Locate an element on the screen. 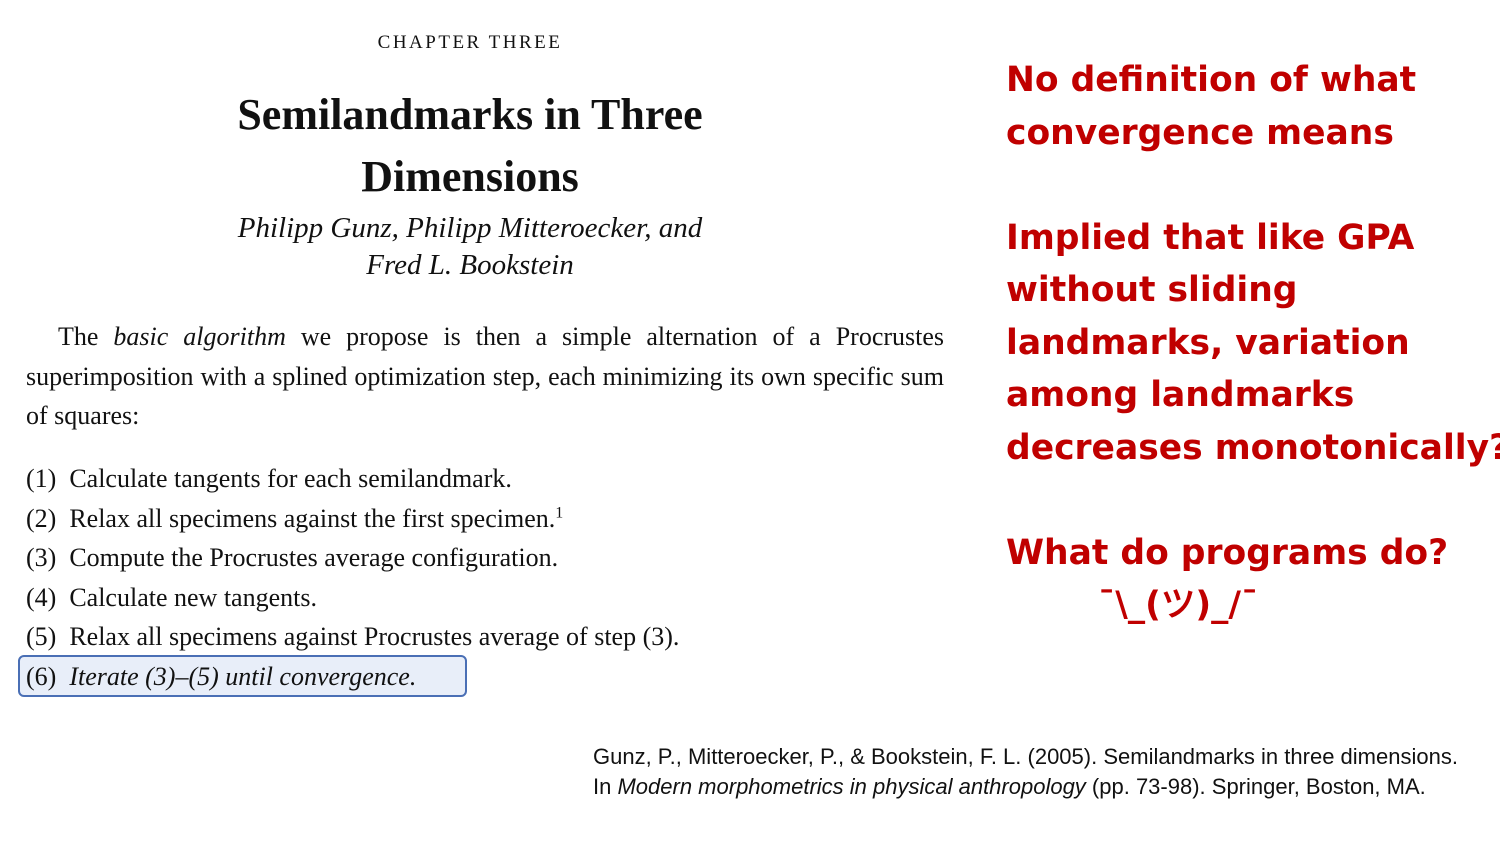 This screenshot has height=844, width=1500. footnote-marker: 1 is located at coordinates (559, 512).